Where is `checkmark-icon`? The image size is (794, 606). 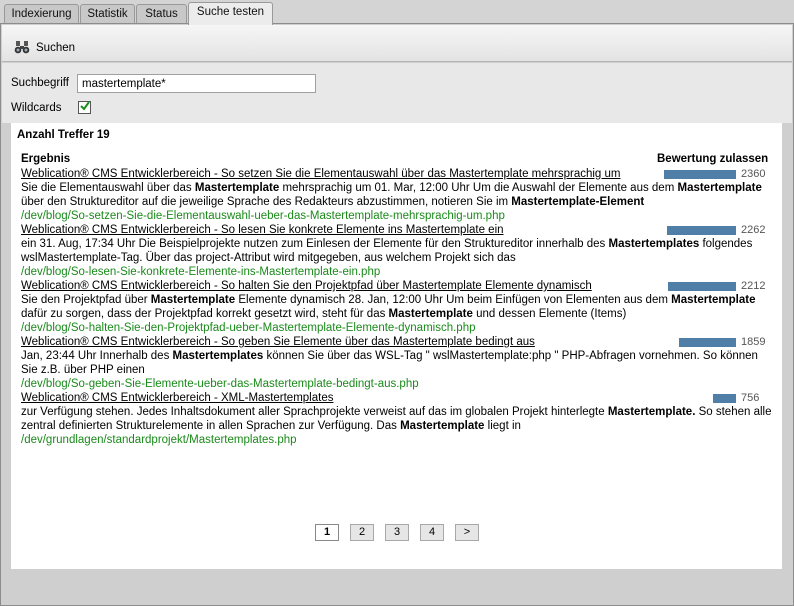
checkmark-icon is located at coordinates (84, 107).